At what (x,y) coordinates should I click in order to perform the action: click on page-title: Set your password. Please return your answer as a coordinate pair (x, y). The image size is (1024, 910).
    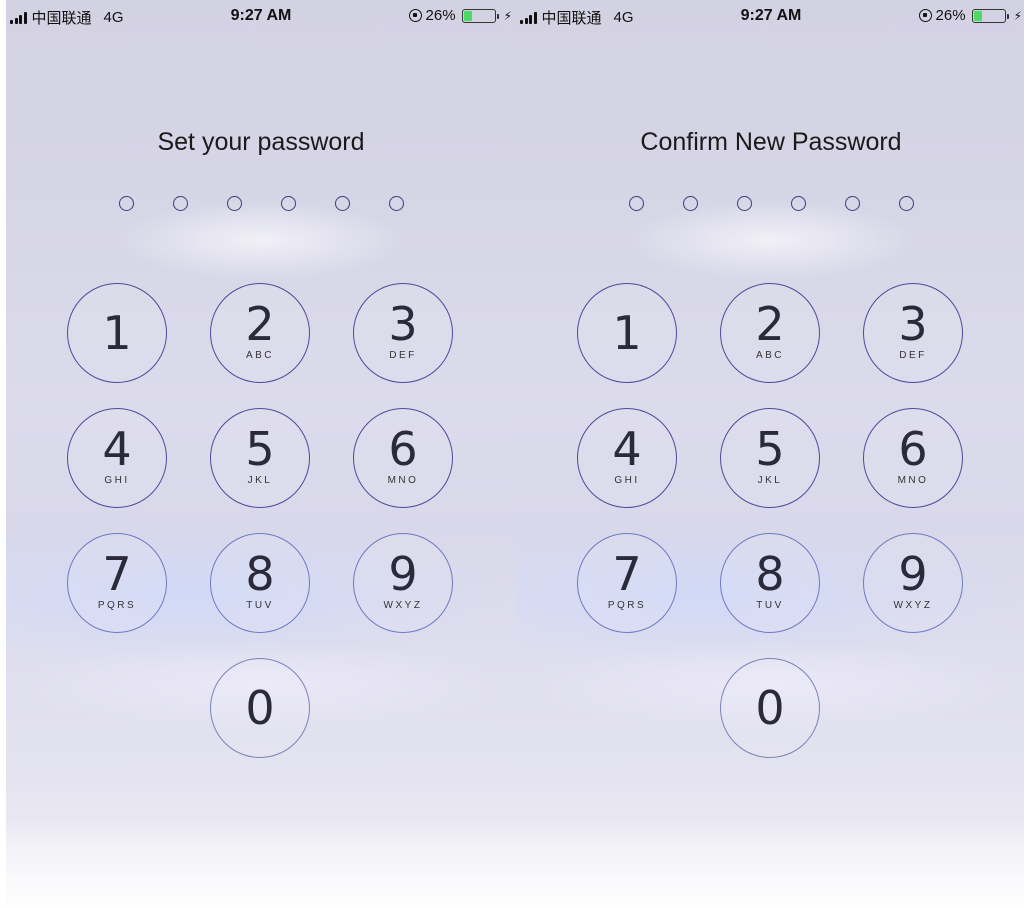
    Looking at the image, I should click on (261, 142).